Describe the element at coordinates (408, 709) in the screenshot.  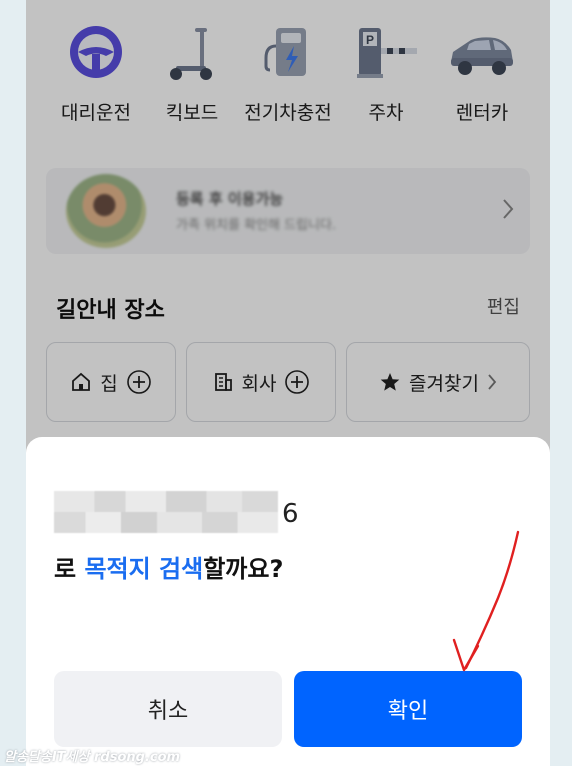
I see `confirm-button: 확인` at that location.